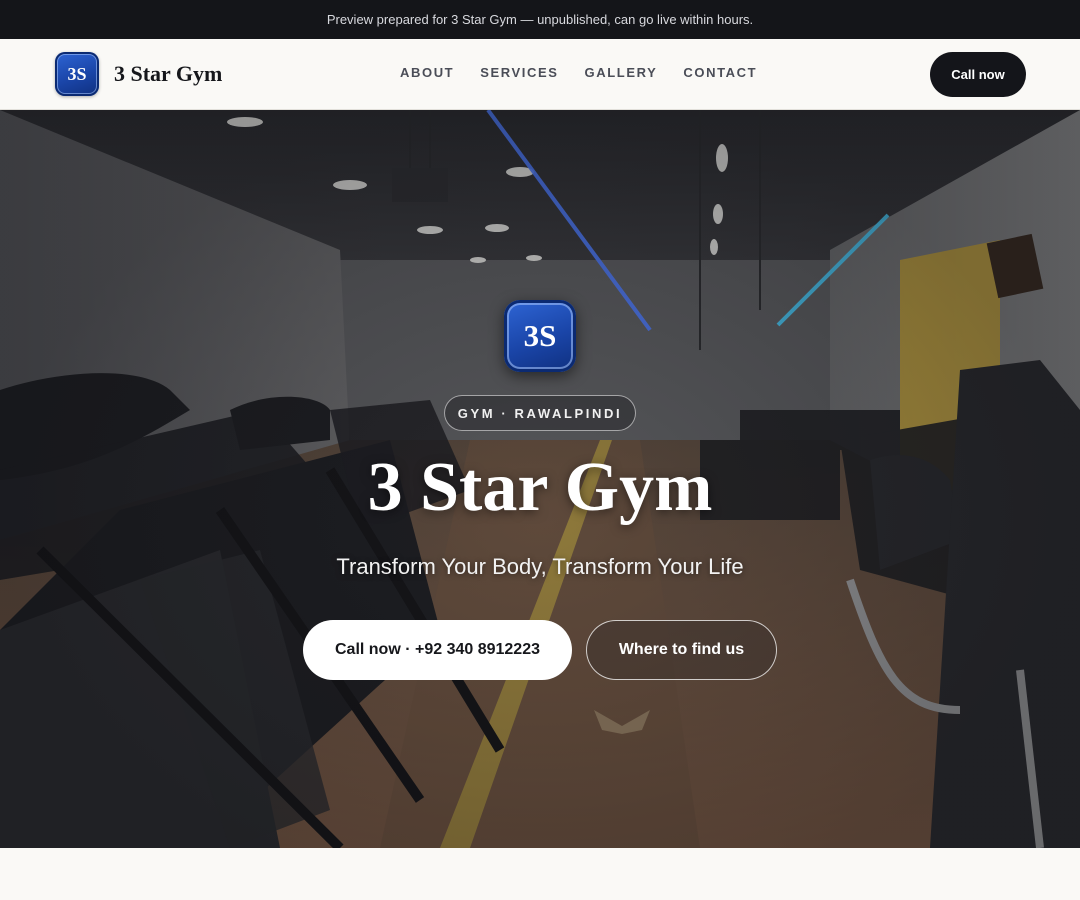  What do you see at coordinates (540, 874) in the screenshot?
I see `next-section` at bounding box center [540, 874].